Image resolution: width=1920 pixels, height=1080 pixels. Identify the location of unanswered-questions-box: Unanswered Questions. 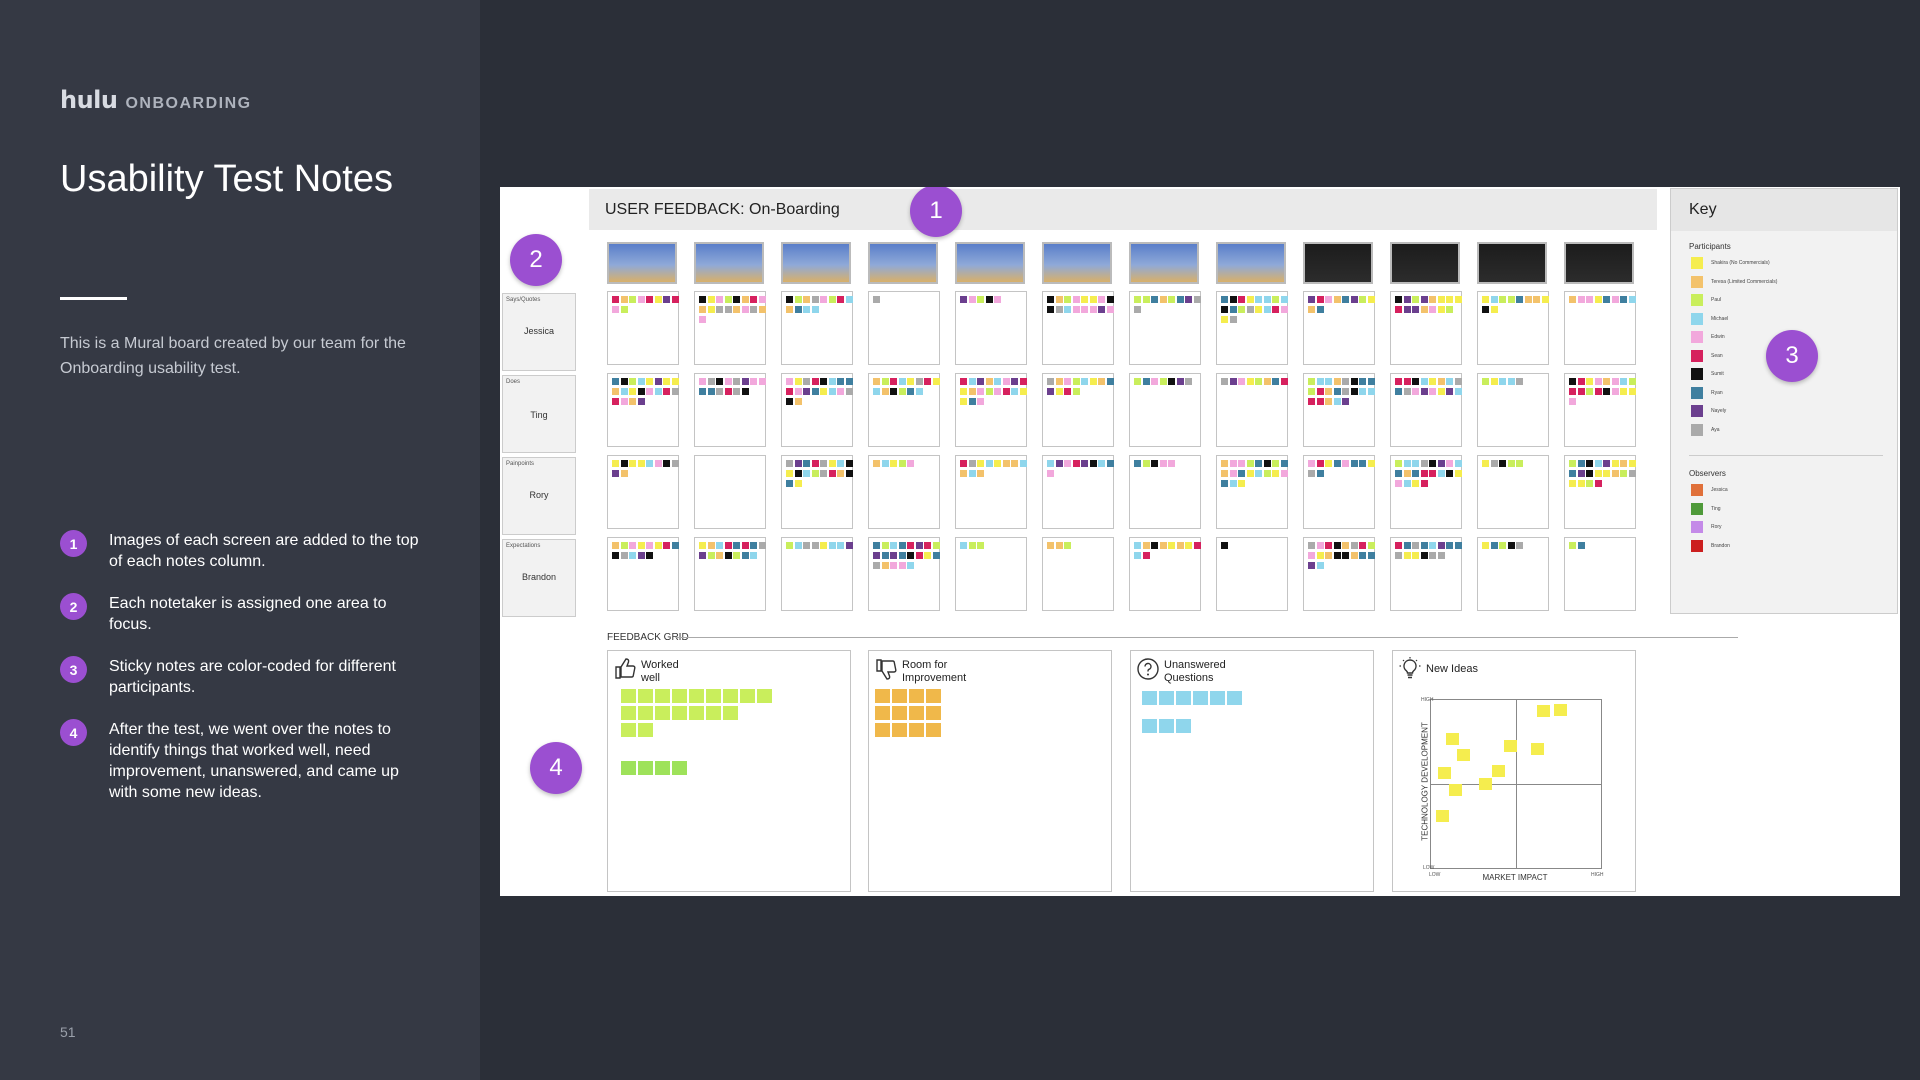
(1252, 771).